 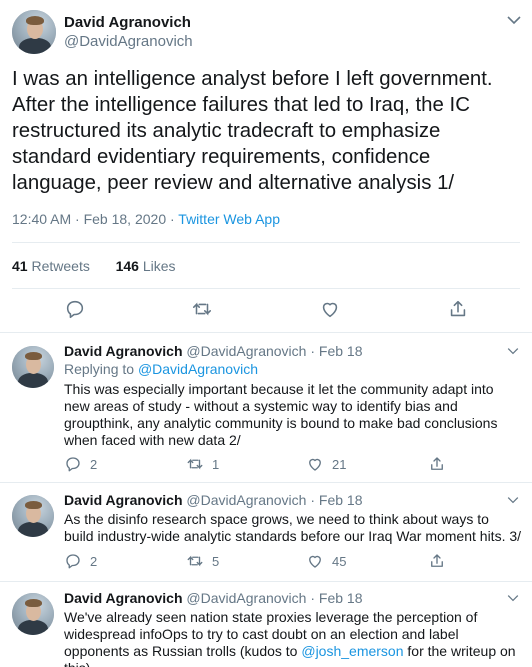 What do you see at coordinates (94, 266) in the screenshot?
I see `tweet-stats: 41 Retweets 146 Likes` at bounding box center [94, 266].